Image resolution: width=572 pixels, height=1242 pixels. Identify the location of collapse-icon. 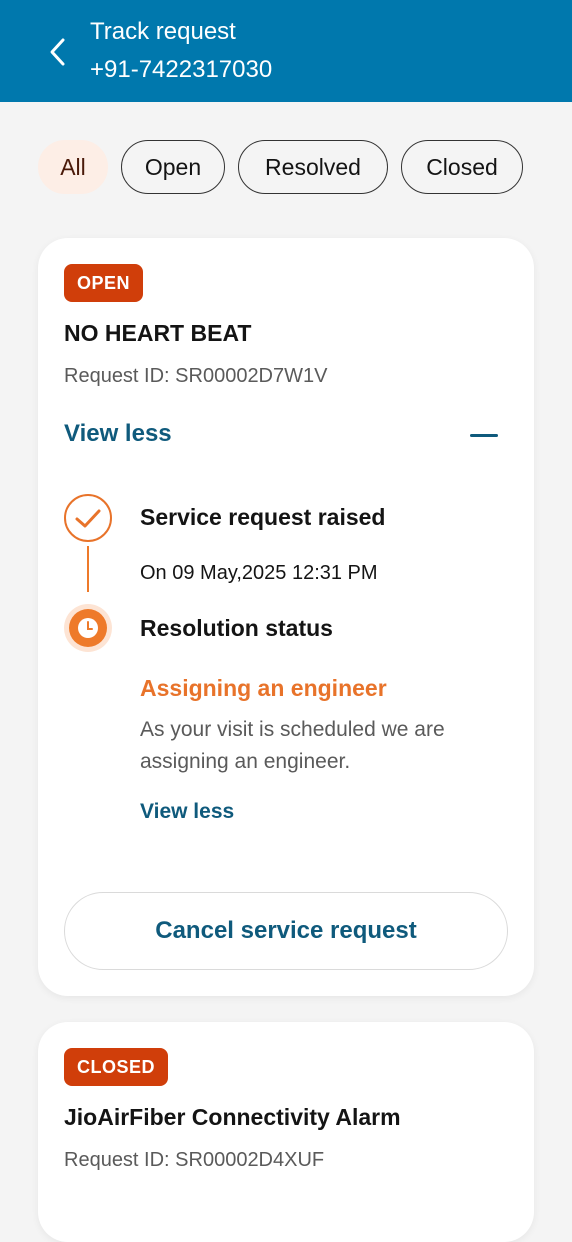
(484, 435).